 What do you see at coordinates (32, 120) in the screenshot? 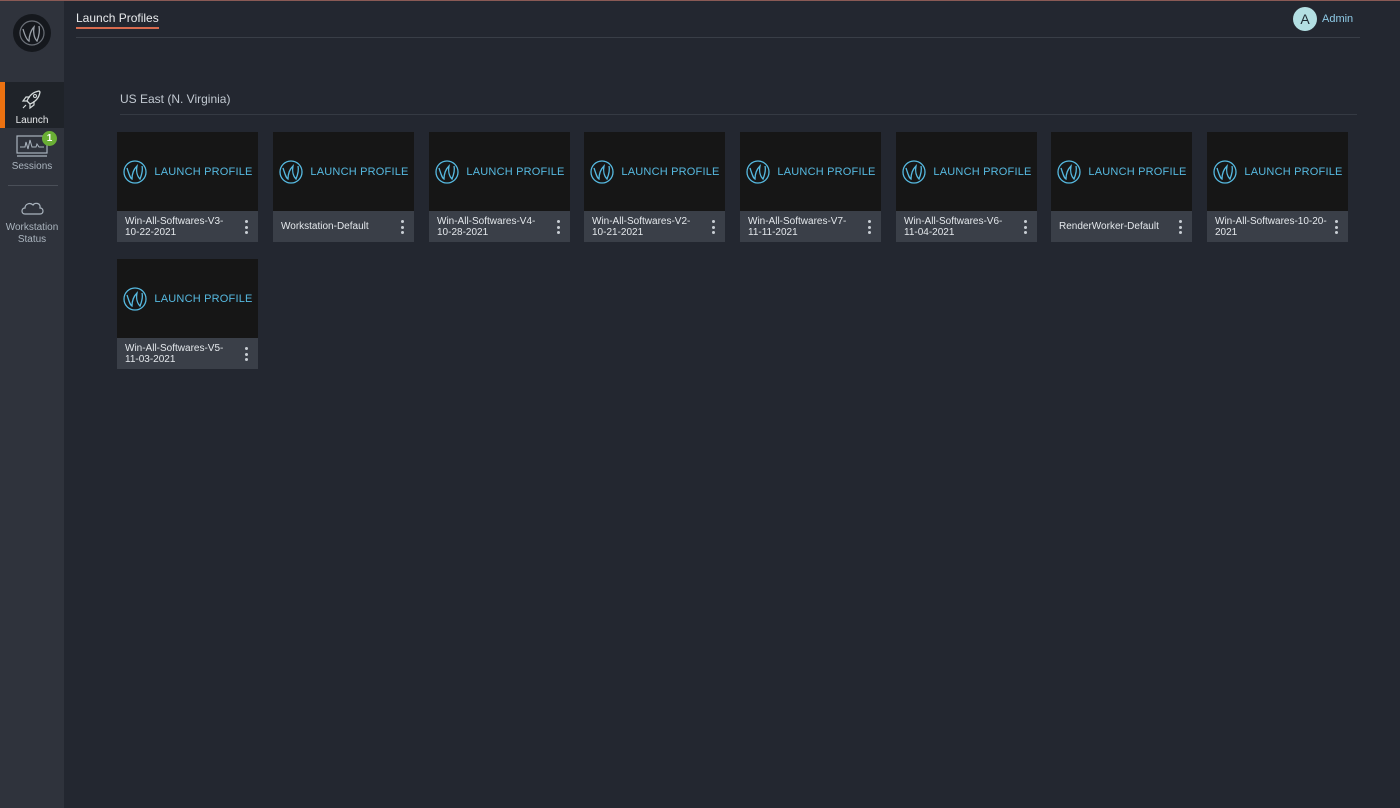
I see `sidebar-item-label: Launch` at bounding box center [32, 120].